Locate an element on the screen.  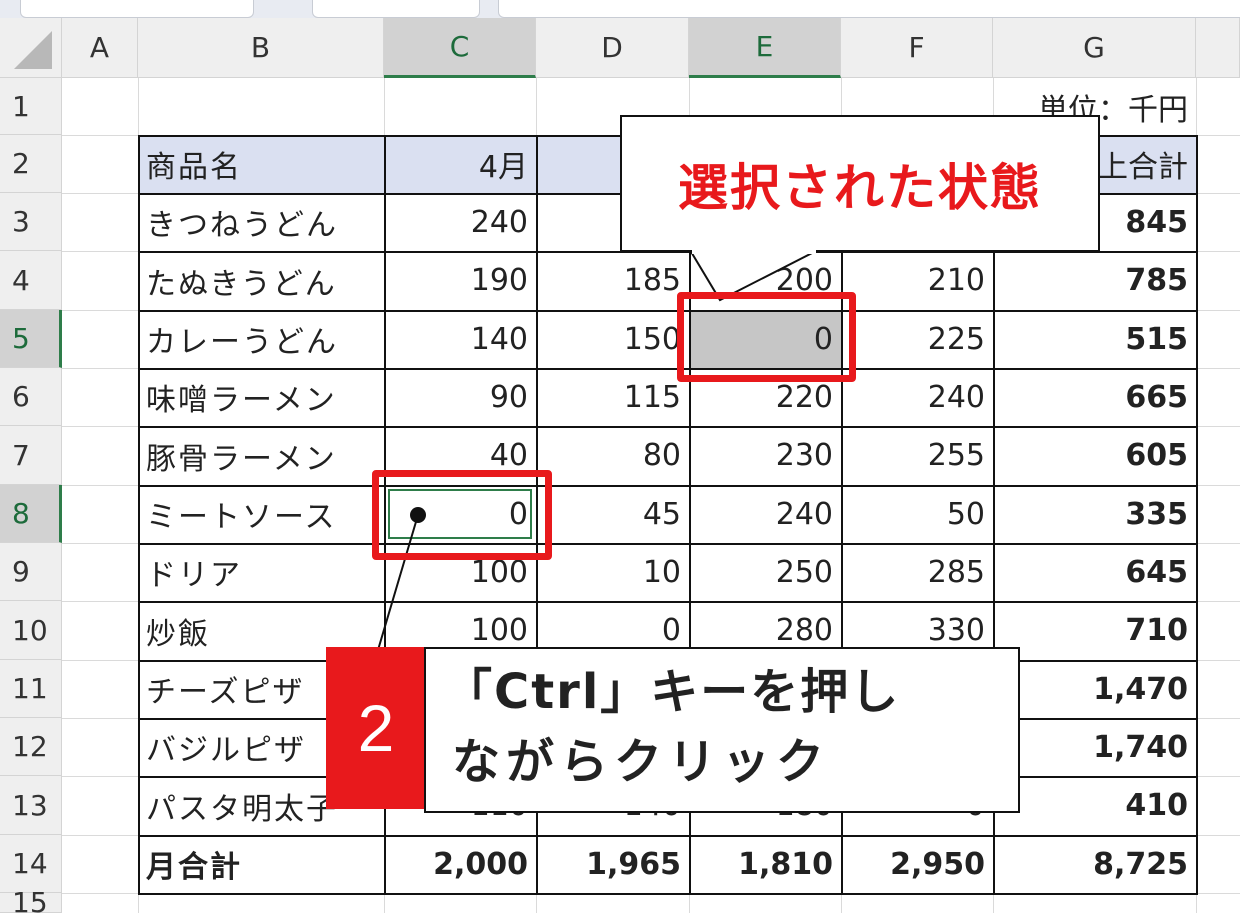
callout-selected-state-text: 選択された状態 is located at coordinates (860, 187).